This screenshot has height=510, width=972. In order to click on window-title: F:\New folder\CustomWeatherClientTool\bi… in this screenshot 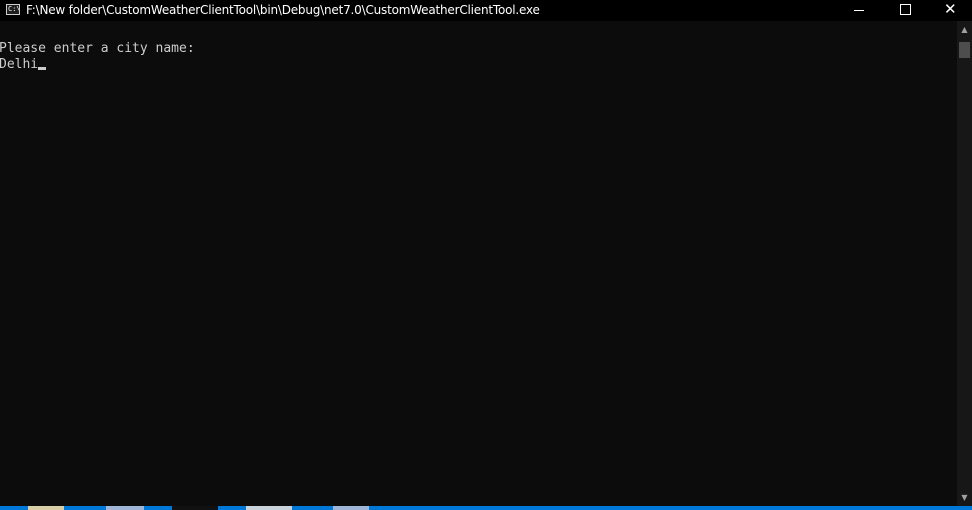, I will do `click(283, 10)`.